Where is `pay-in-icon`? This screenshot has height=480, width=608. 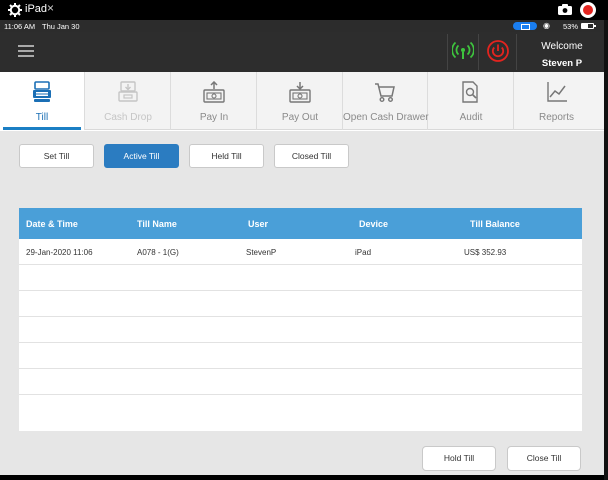
pay-in-icon is located at coordinates (214, 92).